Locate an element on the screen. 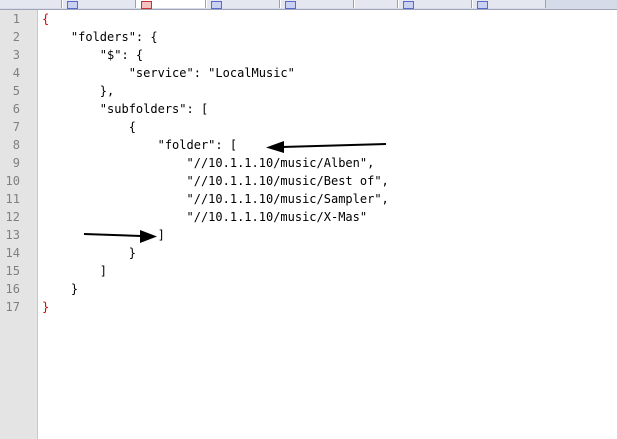 The height and width of the screenshot is (439, 617). line-number: 10 is located at coordinates (12, 181).